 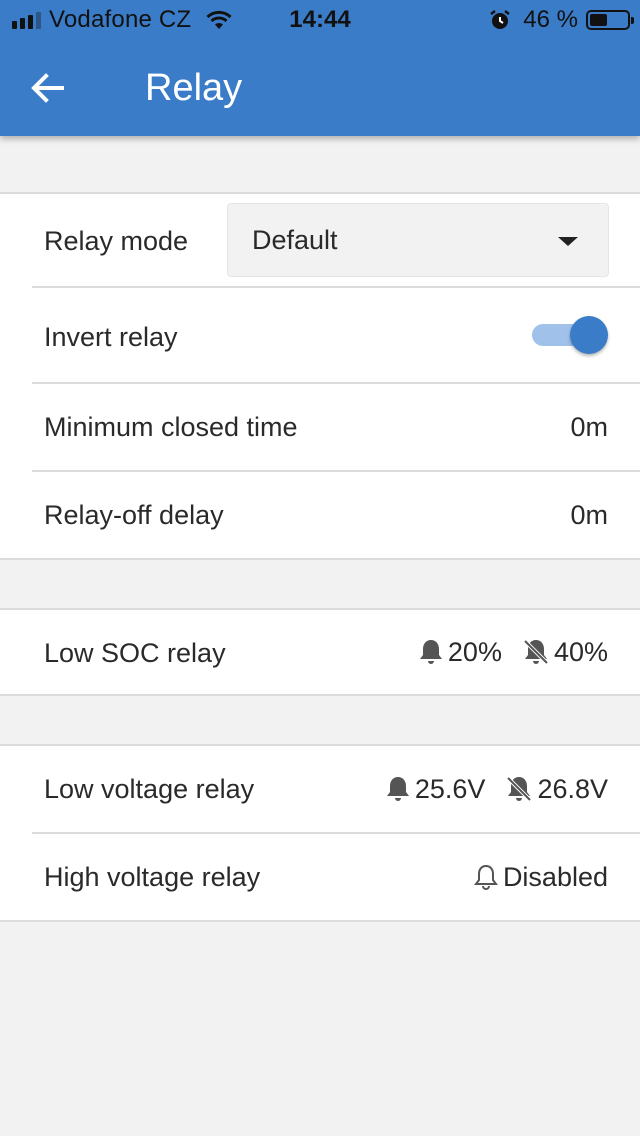 I want to click on low-soc-clear-value: 40%, so click(x=580, y=651).